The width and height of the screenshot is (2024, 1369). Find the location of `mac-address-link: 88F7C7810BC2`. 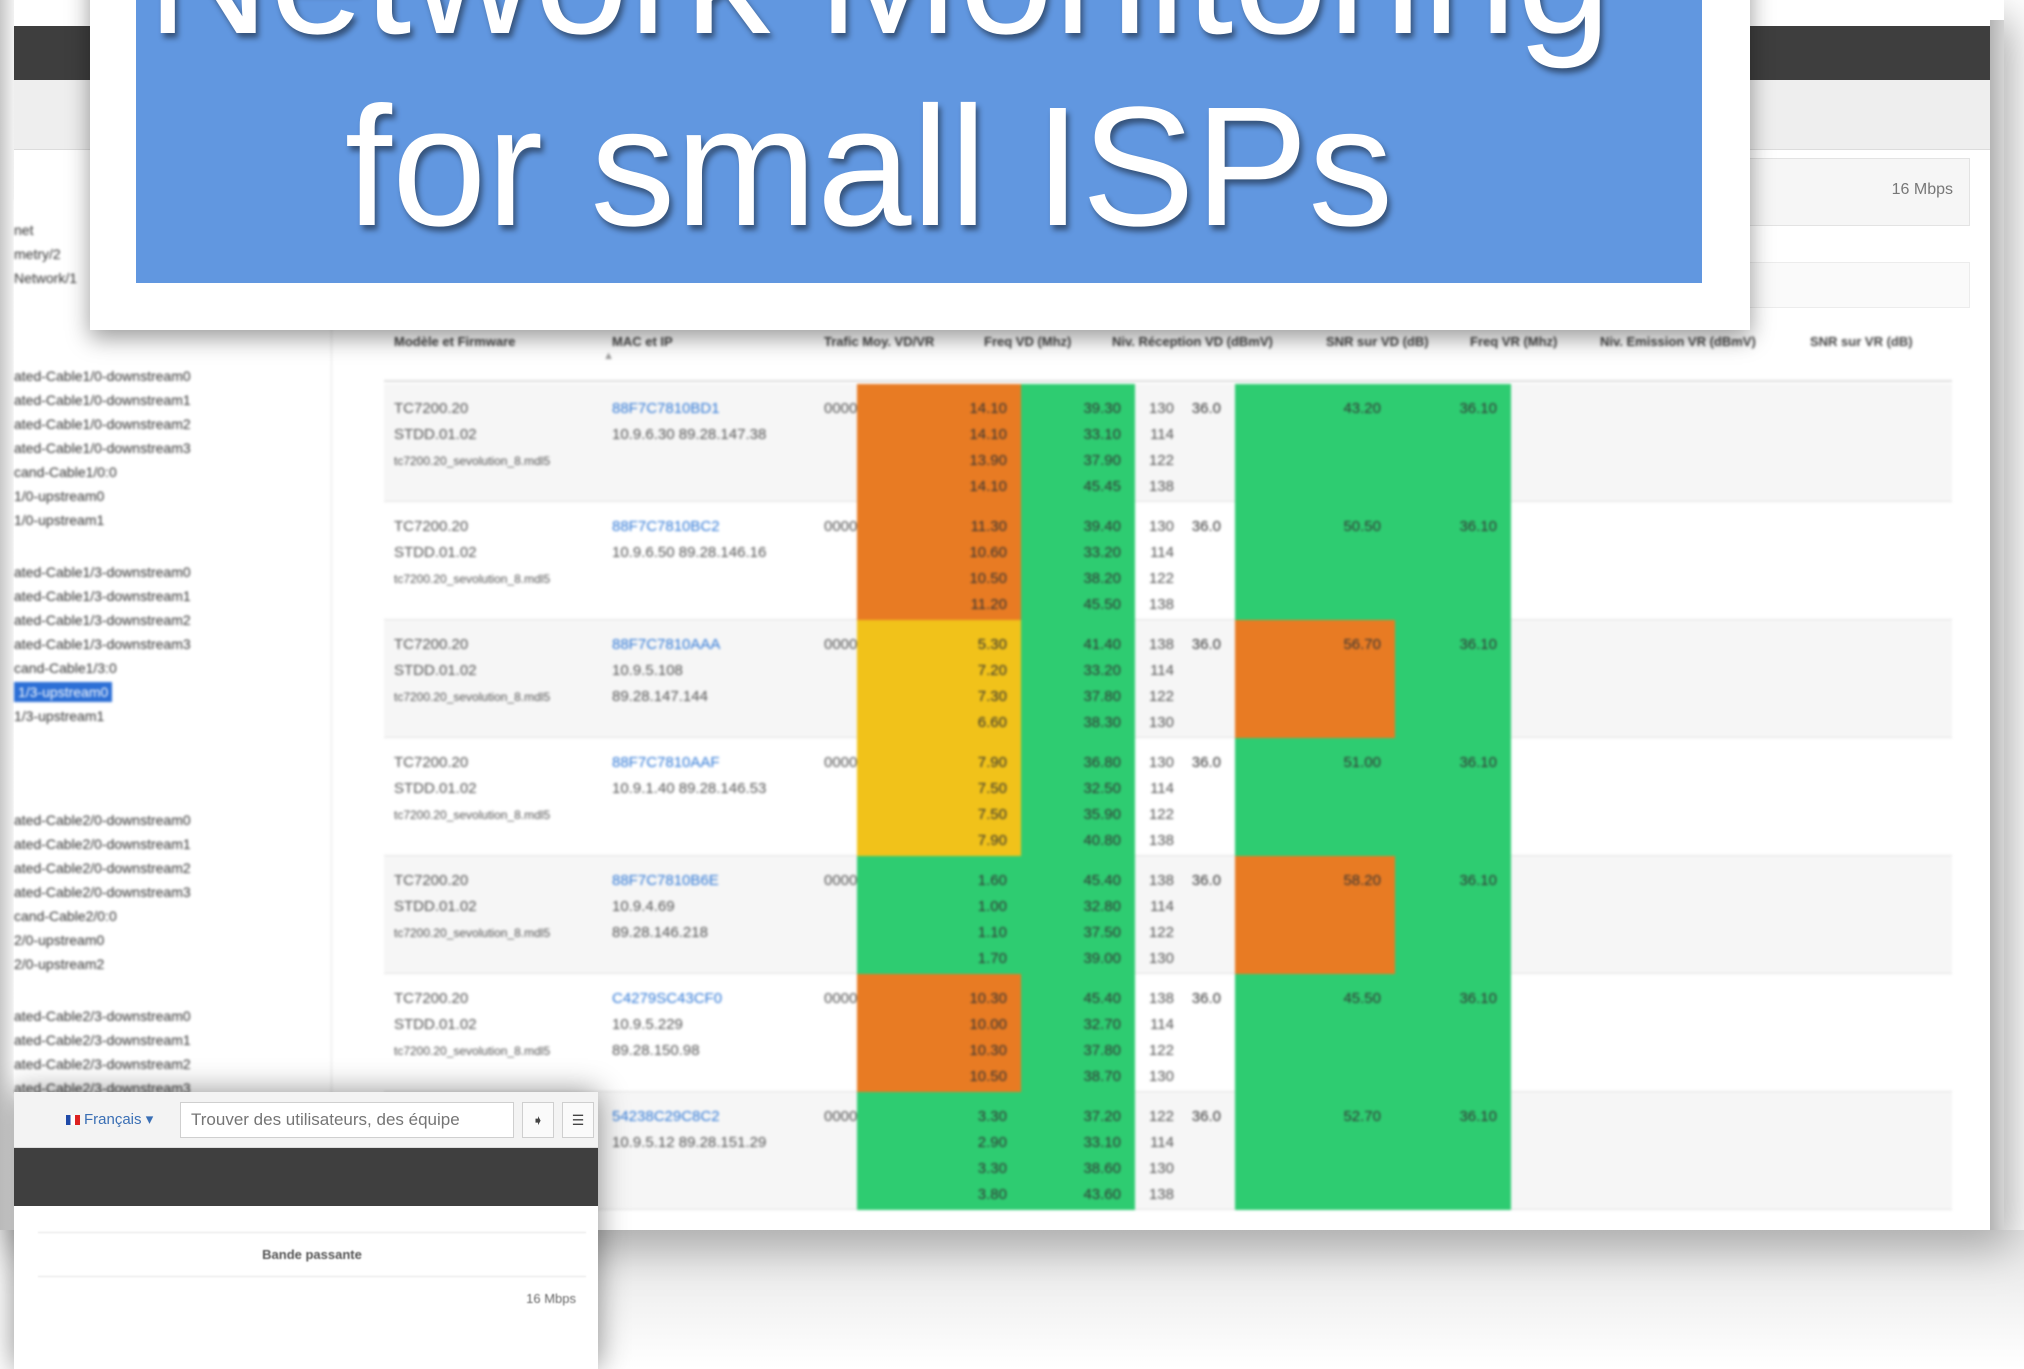

mac-address-link: 88F7C7810BC2 is located at coordinates (717, 527).